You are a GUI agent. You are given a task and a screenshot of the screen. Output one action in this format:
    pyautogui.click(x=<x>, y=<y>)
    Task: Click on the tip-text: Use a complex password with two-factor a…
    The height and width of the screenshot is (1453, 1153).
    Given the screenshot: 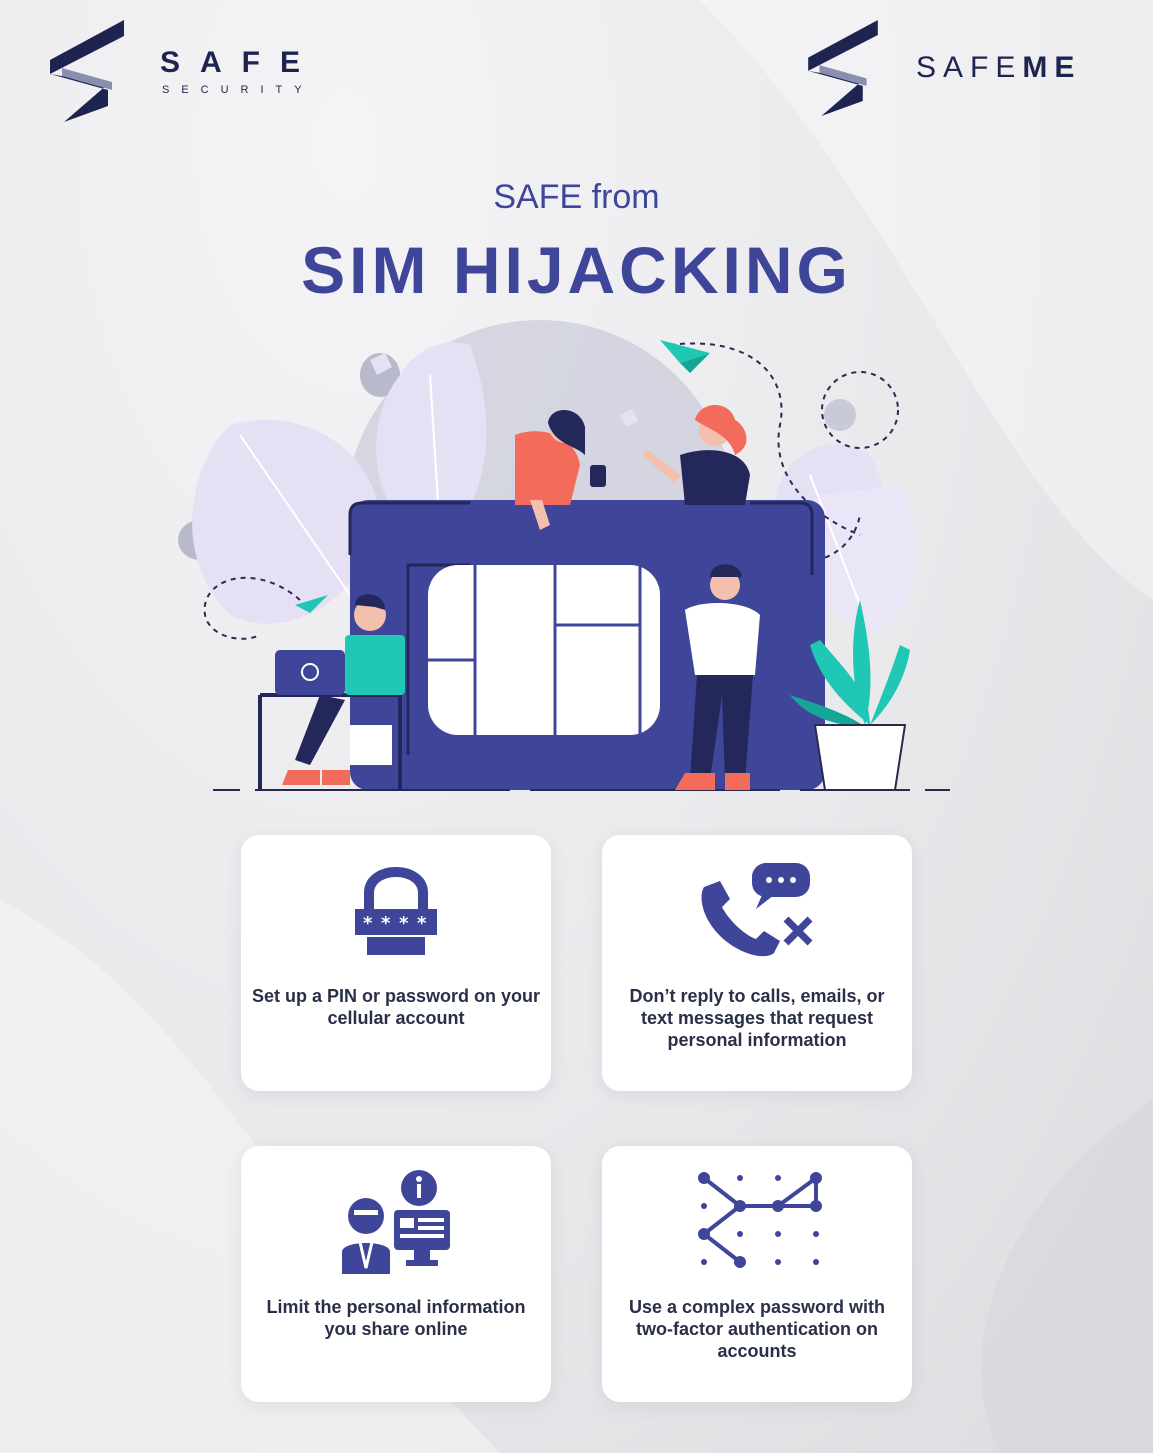 What is the action you would take?
    pyautogui.click(x=757, y=1329)
    